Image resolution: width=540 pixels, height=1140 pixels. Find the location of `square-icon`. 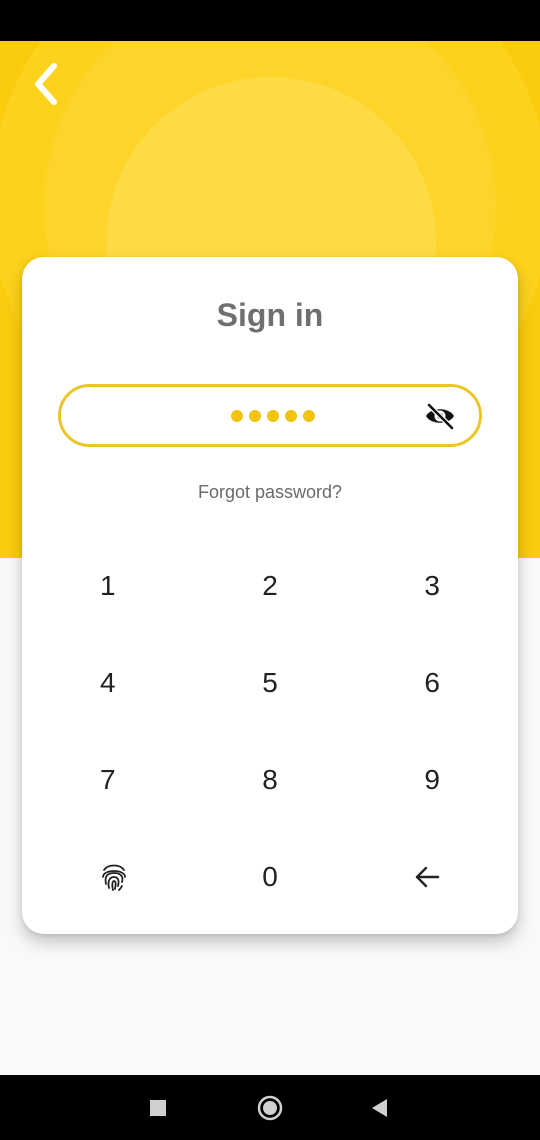

square-icon is located at coordinates (158, 1108).